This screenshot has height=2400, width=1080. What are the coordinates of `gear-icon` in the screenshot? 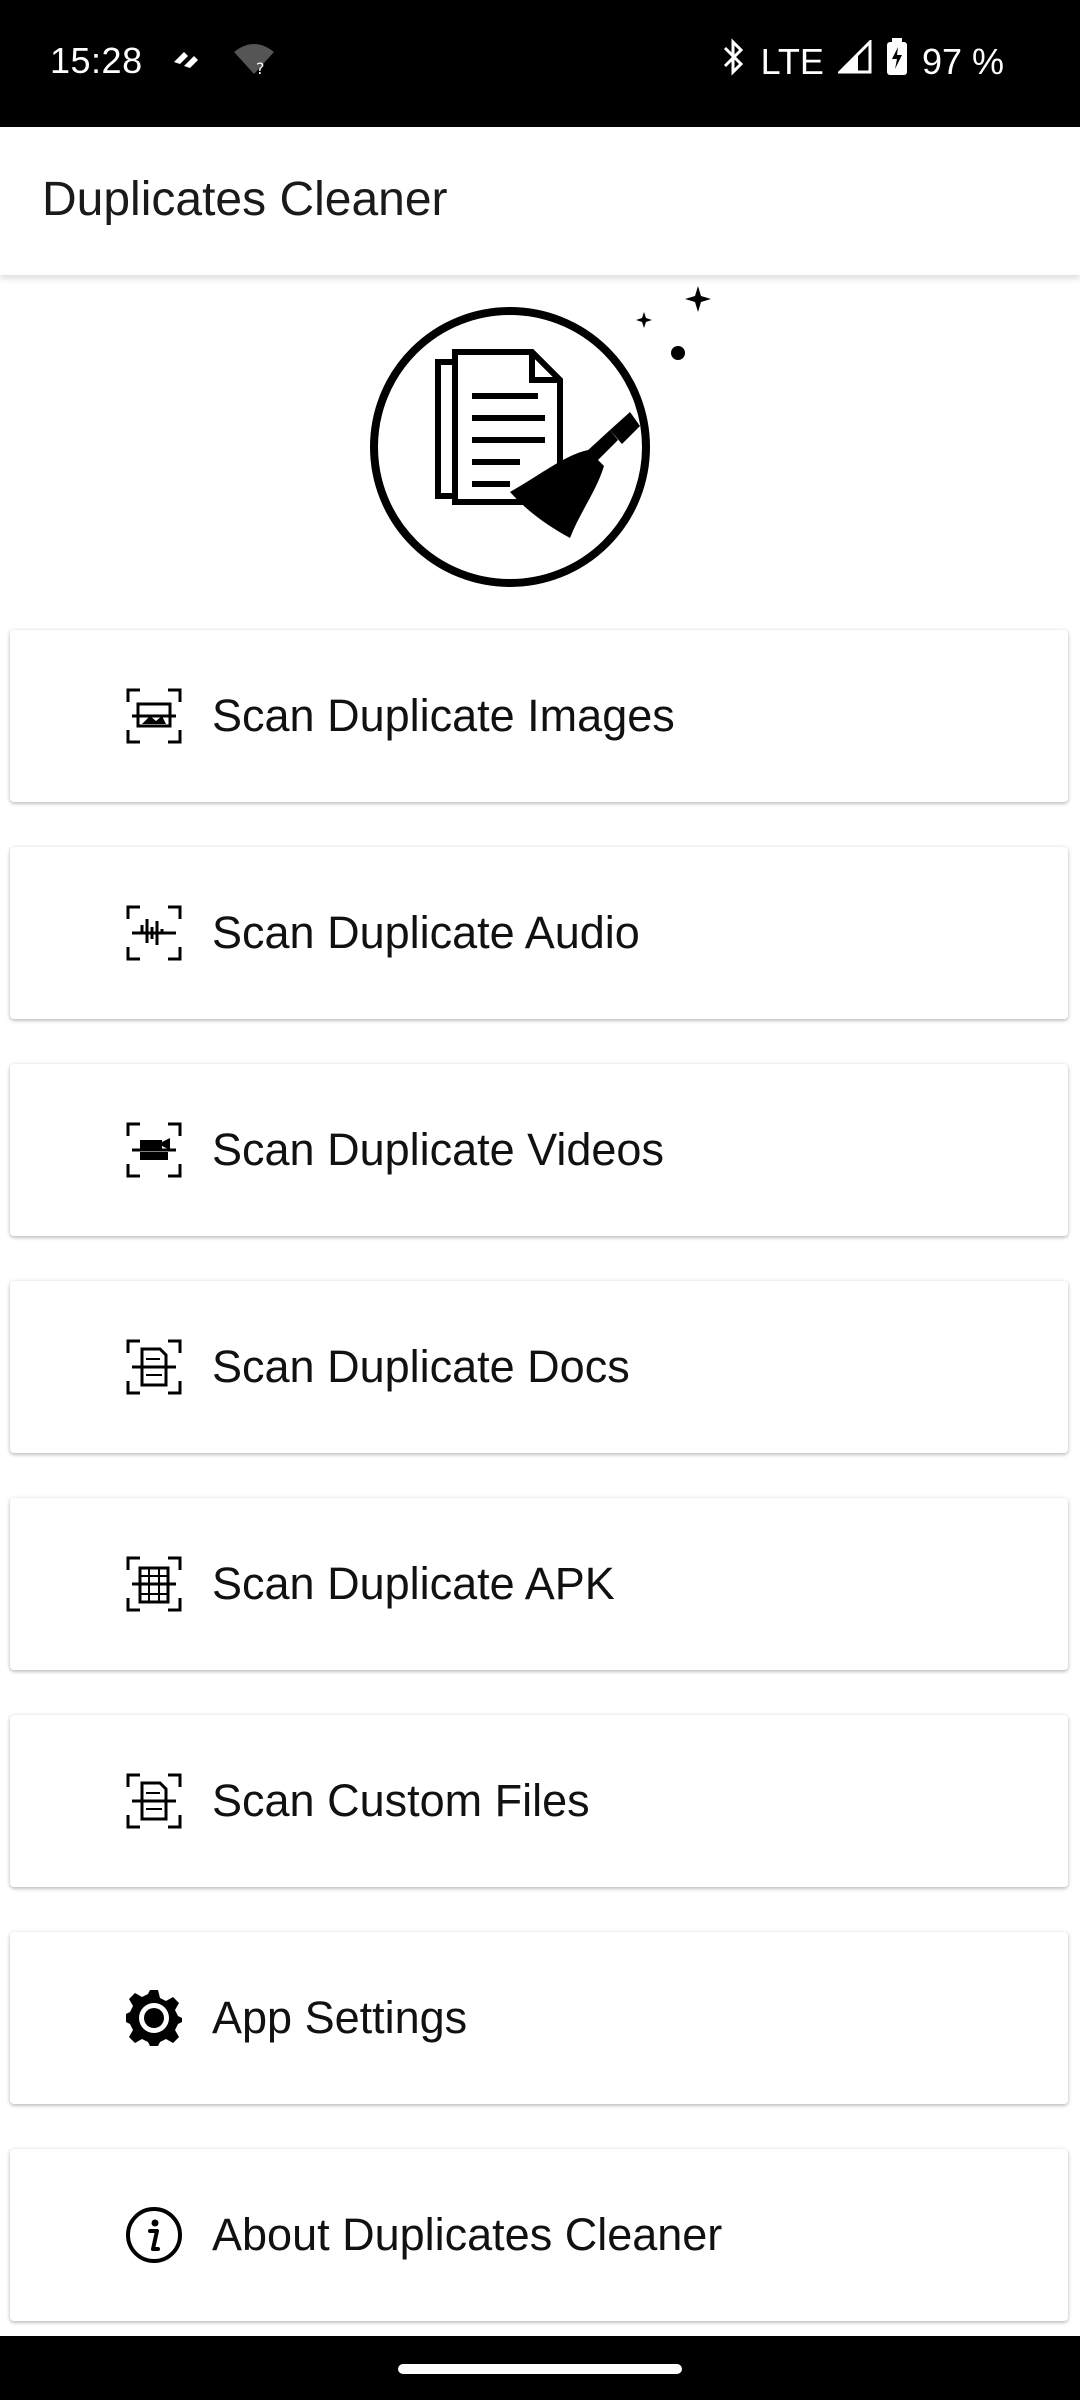 It's located at (154, 2018).